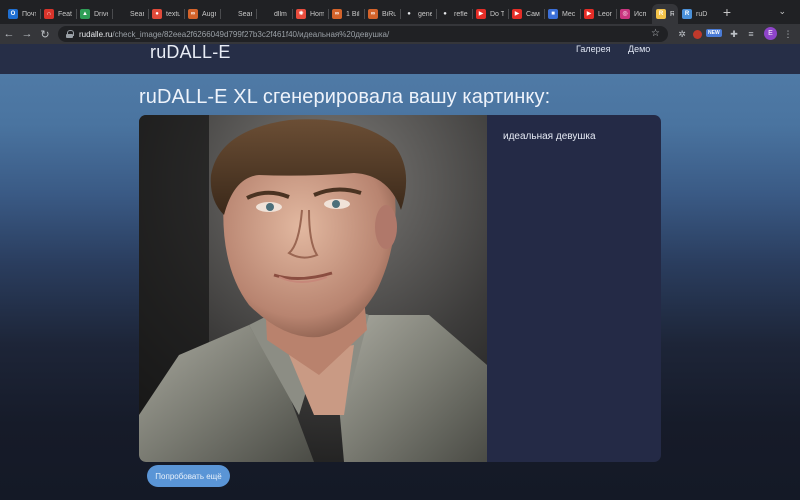 The width and height of the screenshot is (800, 500). What do you see at coordinates (640, 14) in the screenshot?
I see `tab-label: Исп` at bounding box center [640, 14].